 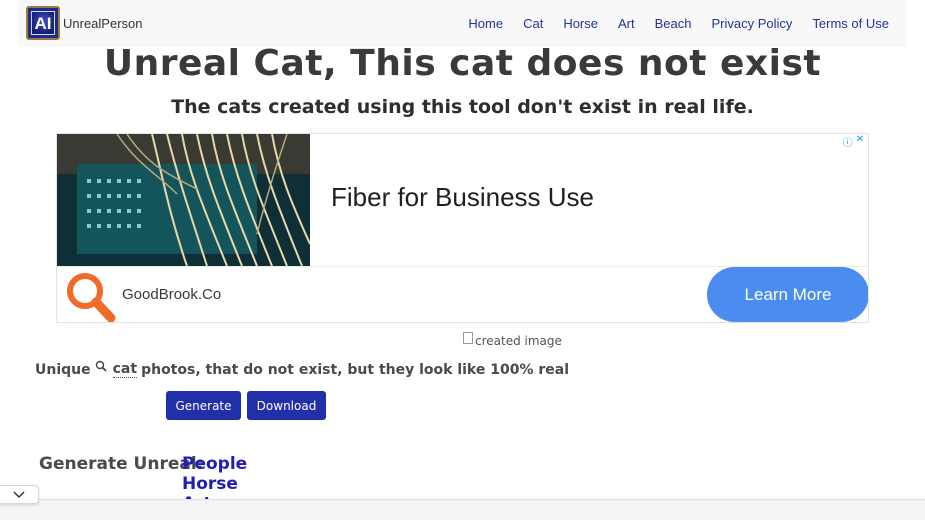 I want to click on ad-headline: Fiber for Business Use, so click(x=462, y=197).